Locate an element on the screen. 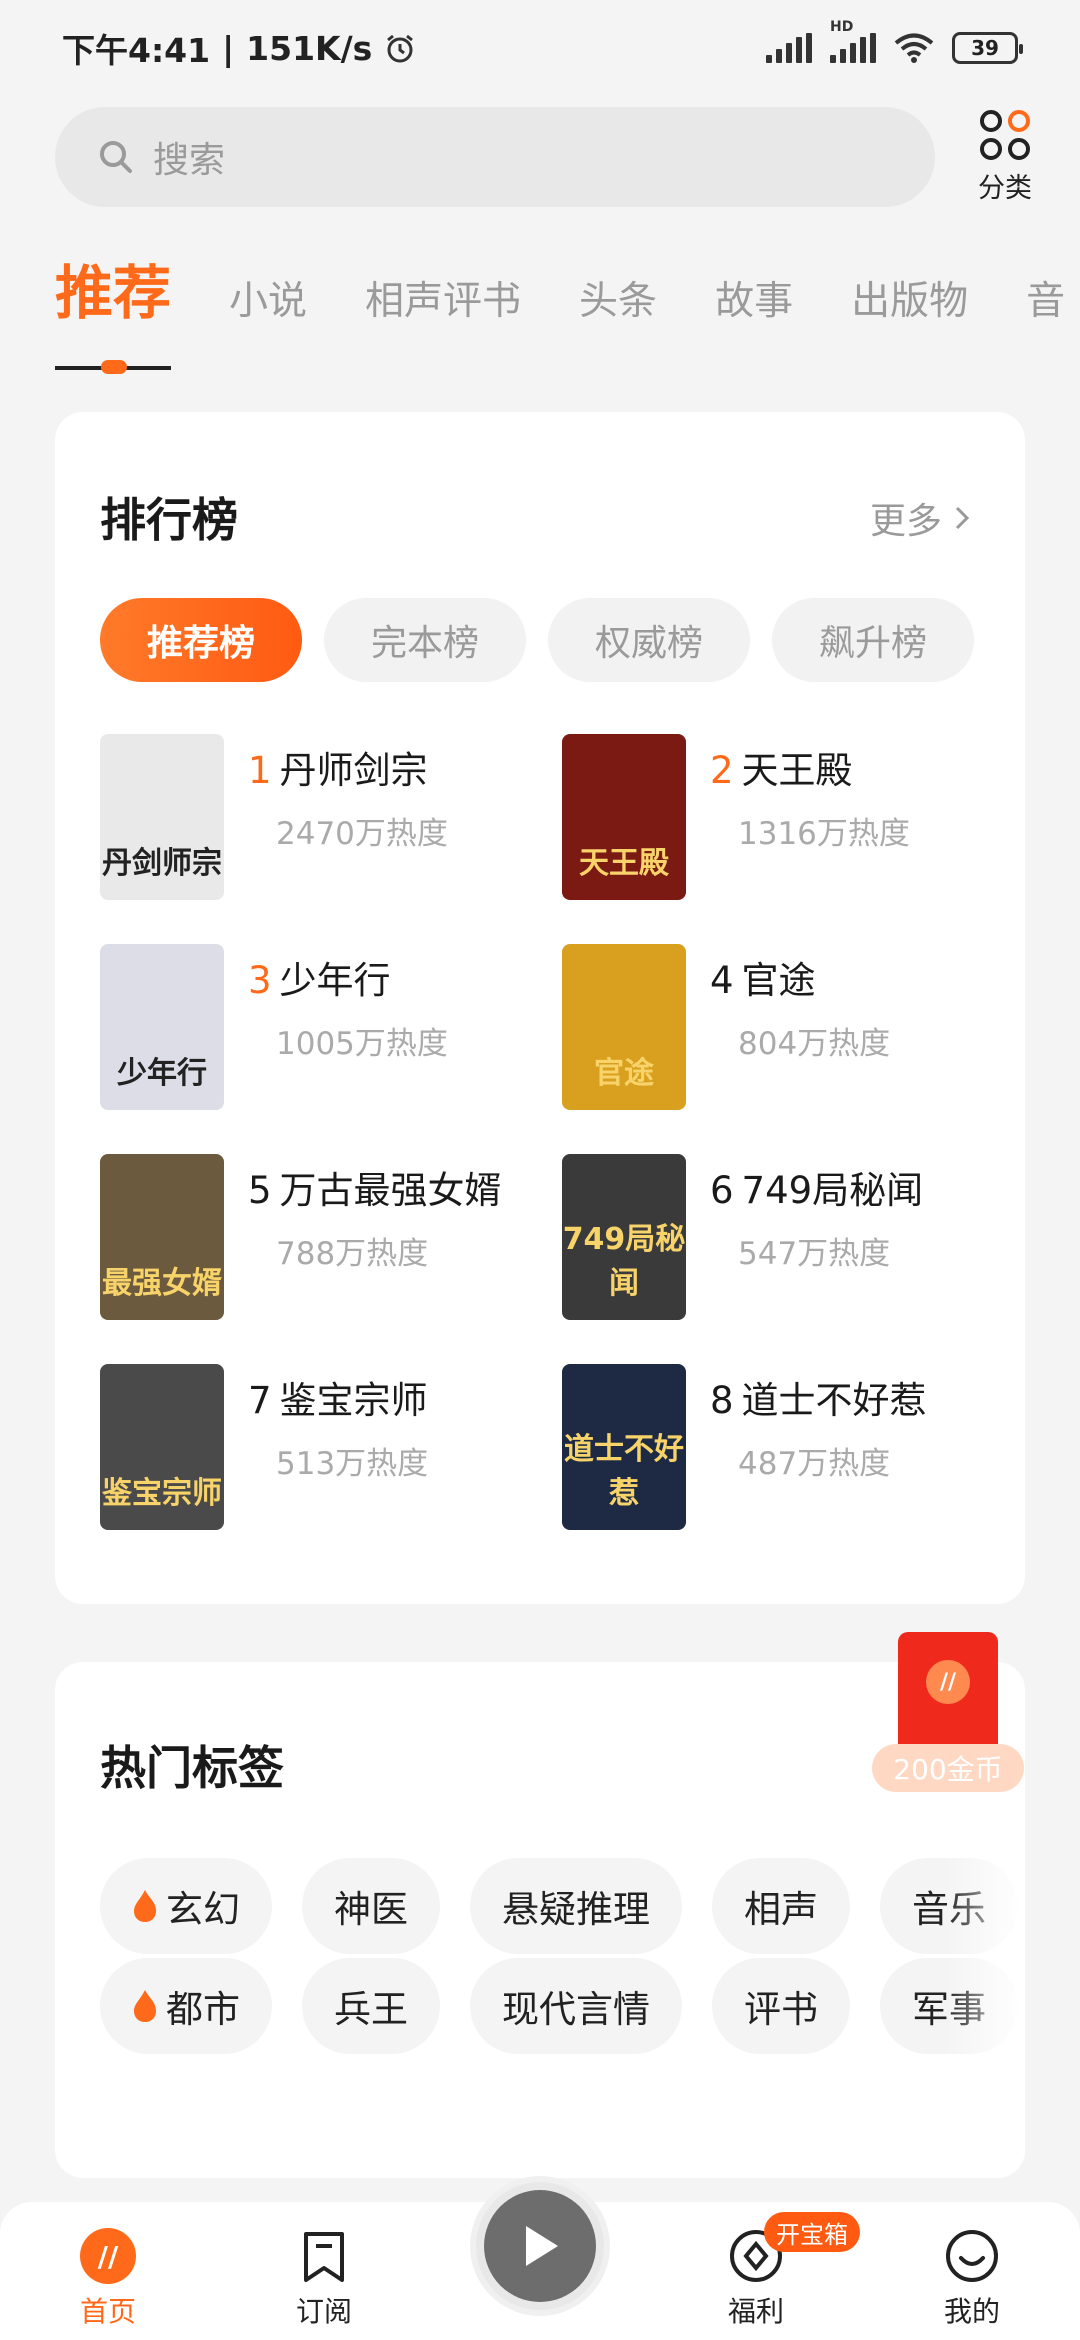 This screenshot has width=1080, height=2340. cover-title: 鉴宝宗师 is located at coordinates (162, 1493).